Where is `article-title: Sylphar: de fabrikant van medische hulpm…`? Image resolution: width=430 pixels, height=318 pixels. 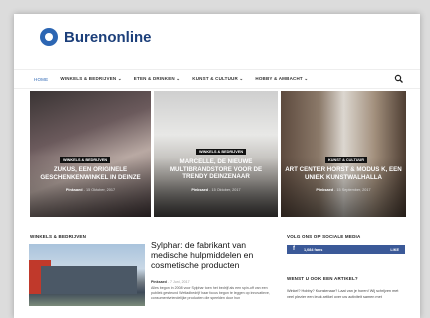
article-title: Sylphar: de fabrikant van medische hulpm… is located at coordinates (216, 255).